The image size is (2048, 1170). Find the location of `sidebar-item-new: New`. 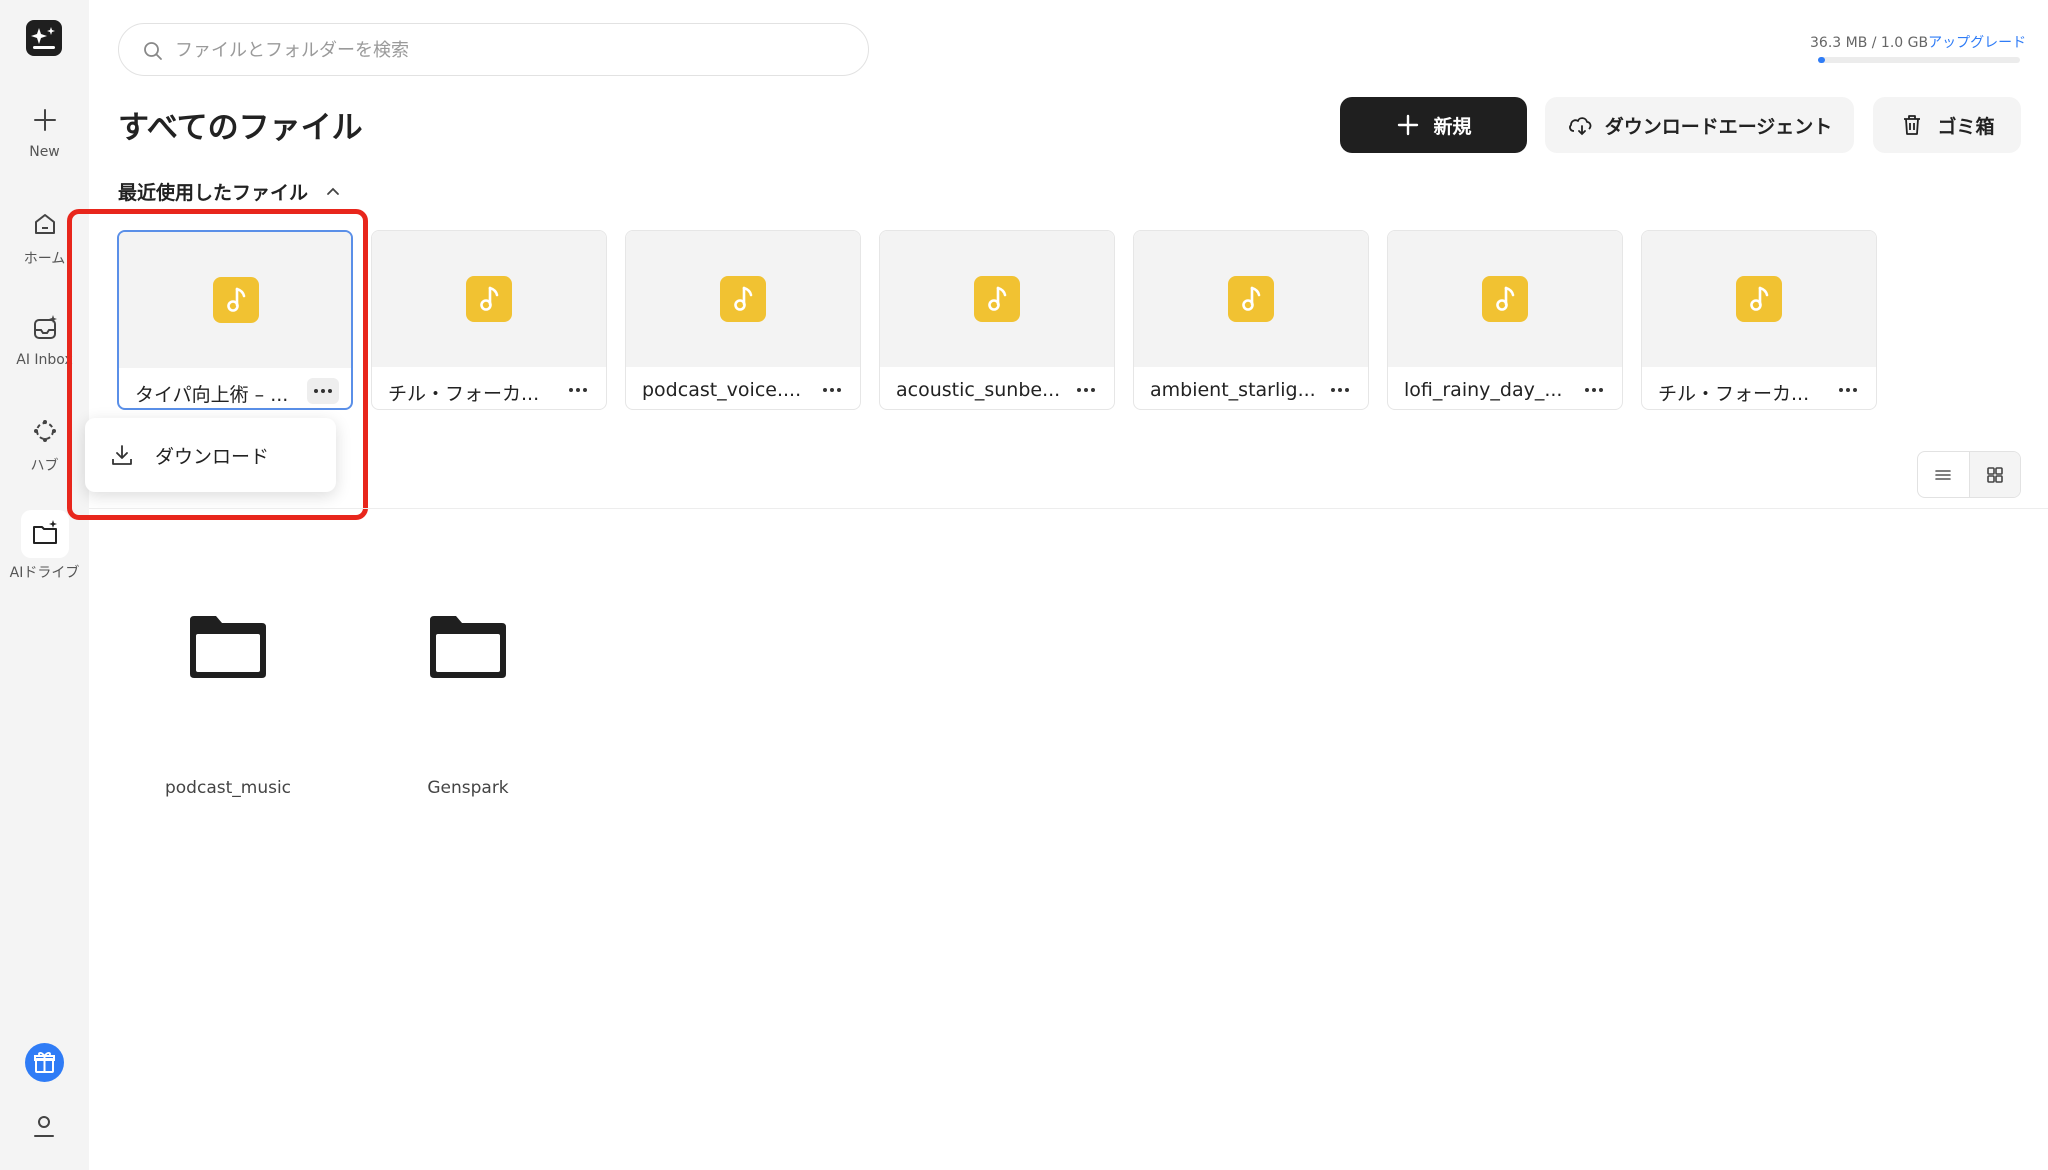

sidebar-item-new: New is located at coordinates (44, 132).